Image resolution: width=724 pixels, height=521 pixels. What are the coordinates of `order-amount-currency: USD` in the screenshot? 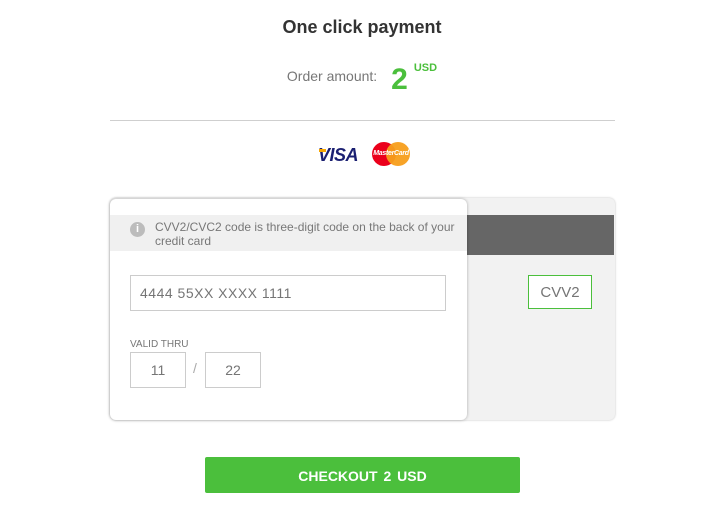 It's located at (425, 68).